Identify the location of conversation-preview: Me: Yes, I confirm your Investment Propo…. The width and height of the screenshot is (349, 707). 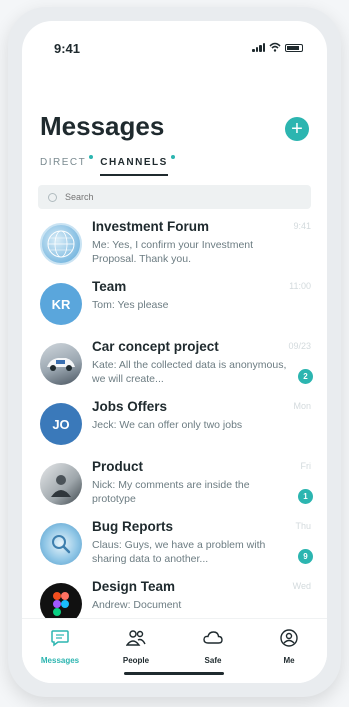
(173, 252).